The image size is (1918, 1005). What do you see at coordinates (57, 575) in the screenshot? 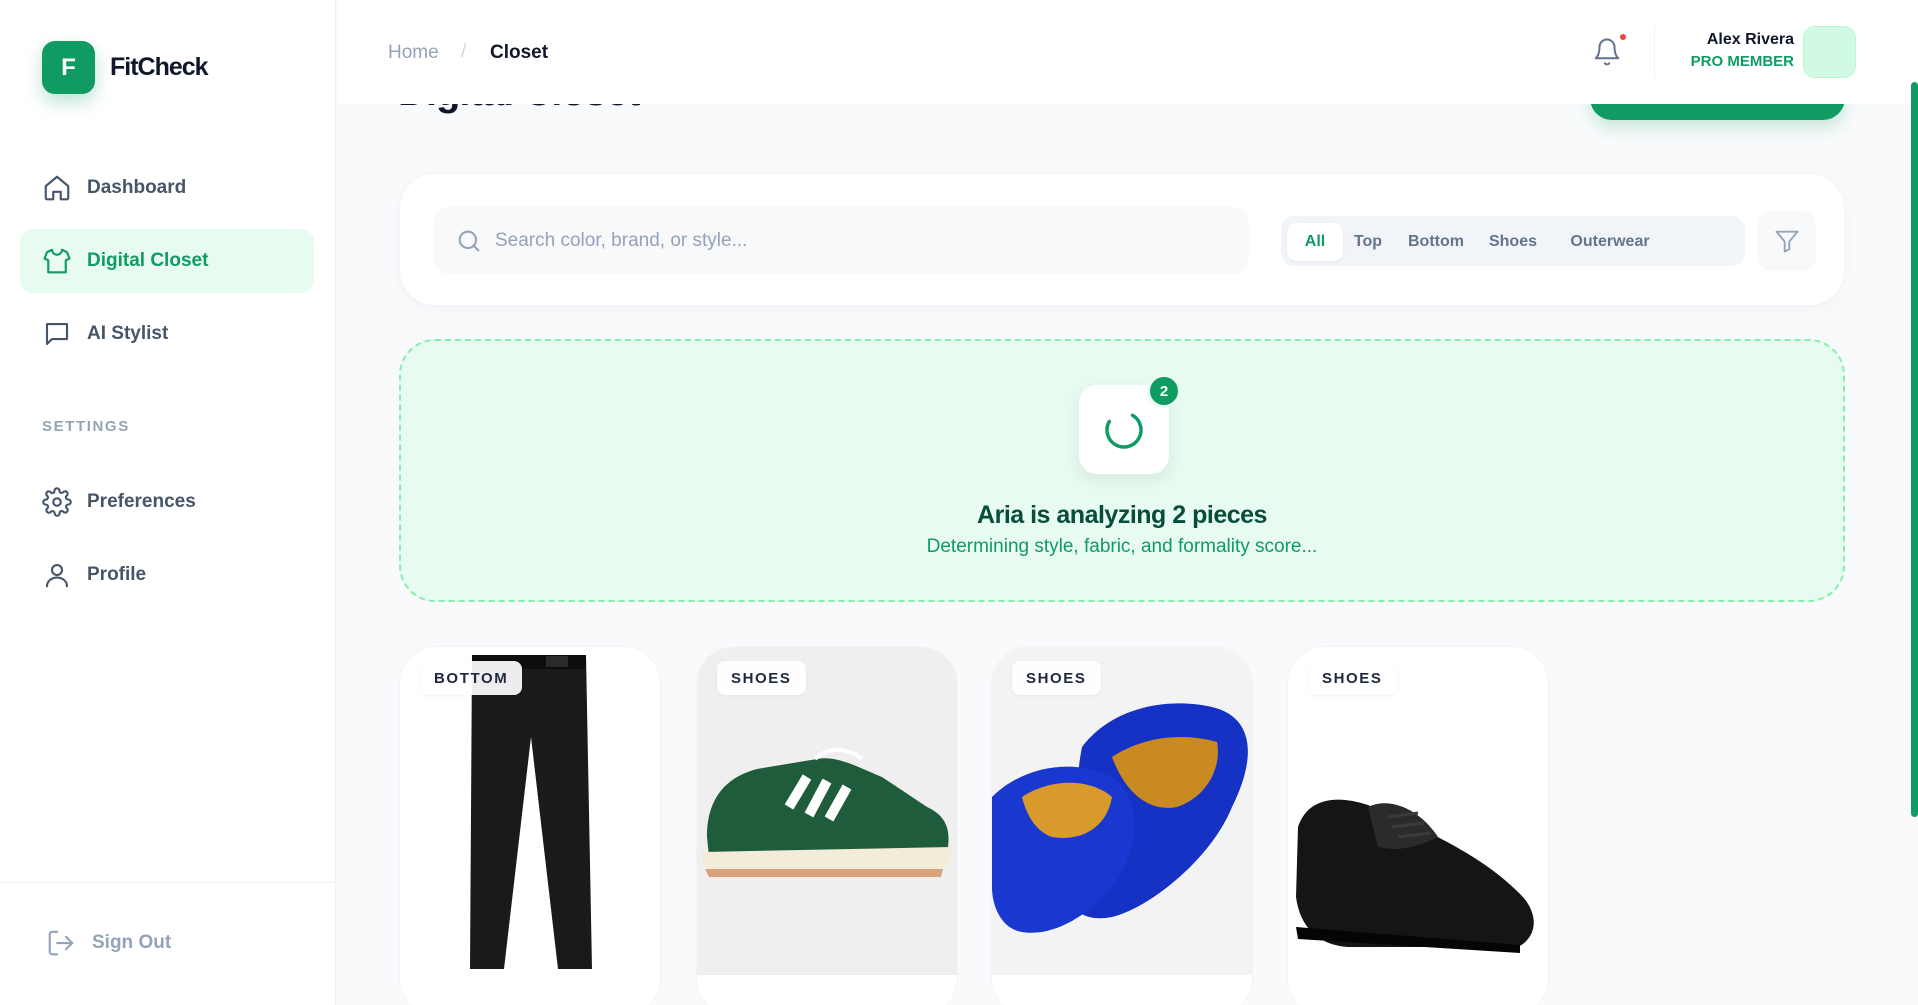
I see `user-icon` at bounding box center [57, 575].